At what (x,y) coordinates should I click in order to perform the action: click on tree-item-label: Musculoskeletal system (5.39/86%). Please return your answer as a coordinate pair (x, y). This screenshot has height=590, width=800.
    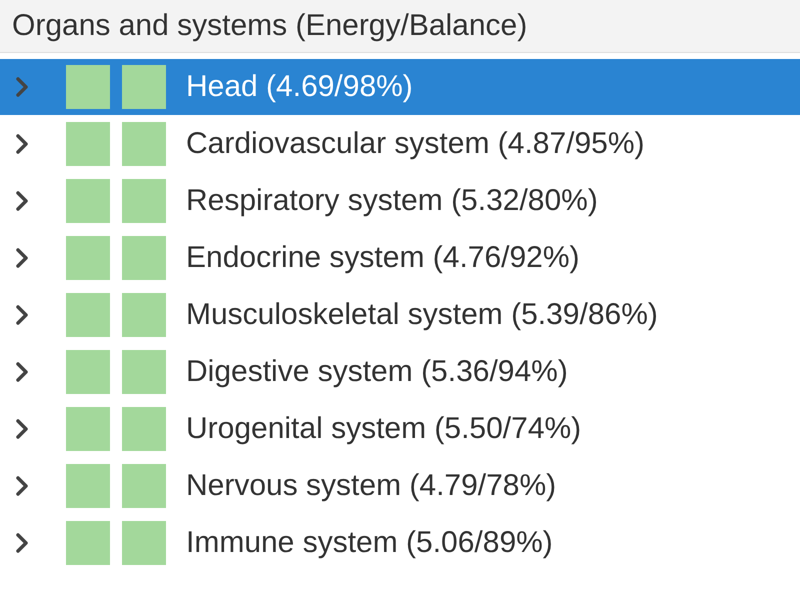
    Looking at the image, I should click on (422, 315).